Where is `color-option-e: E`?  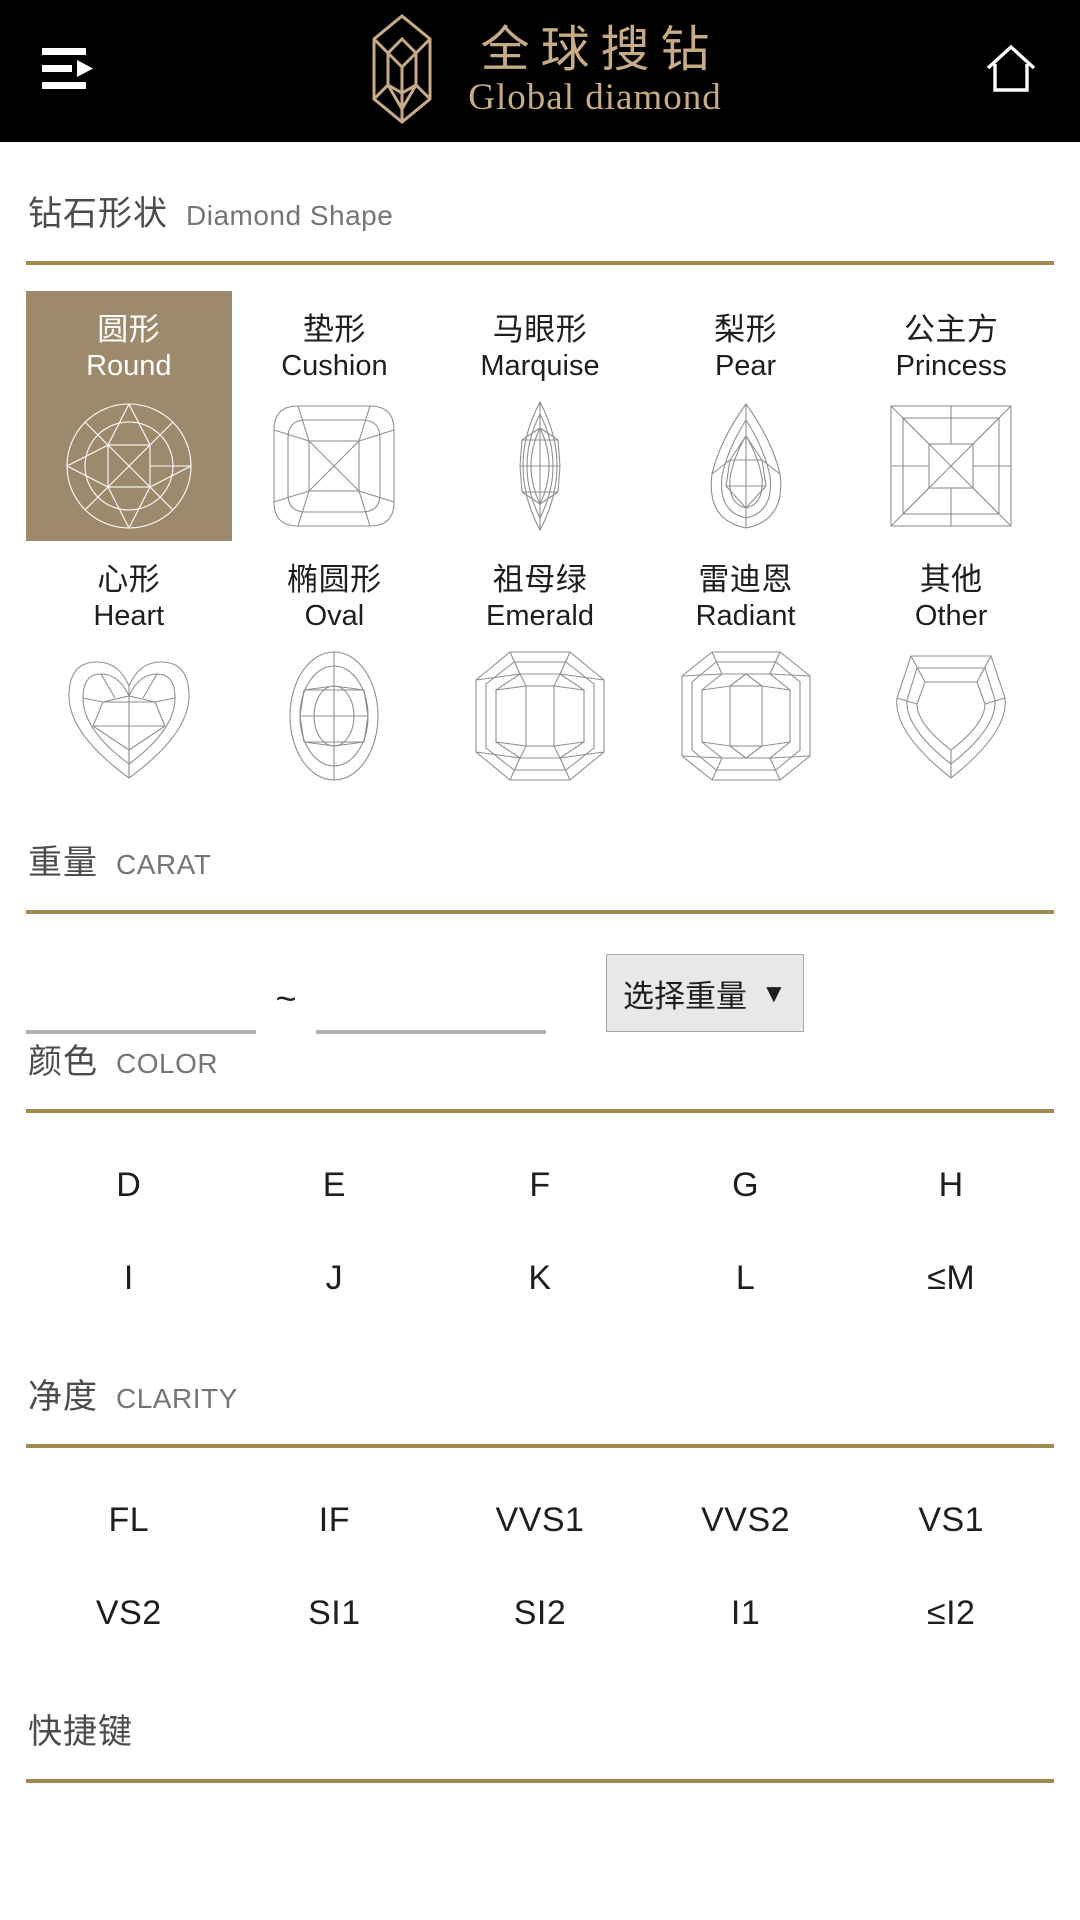 color-option-e: E is located at coordinates (335, 1185).